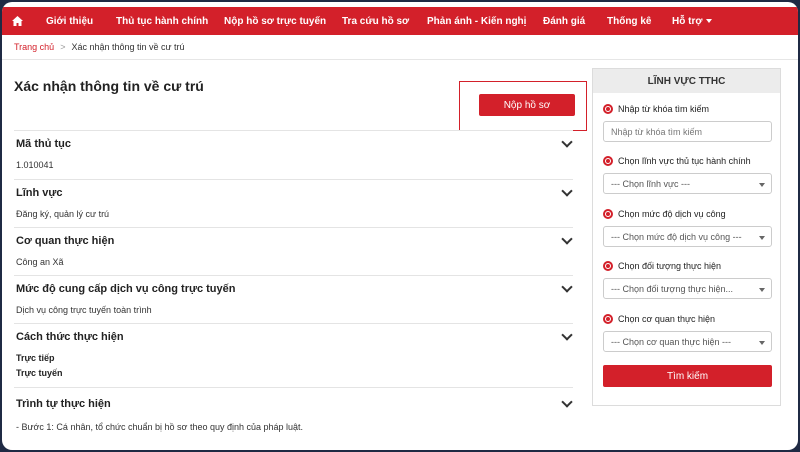  Describe the element at coordinates (293, 251) in the screenshot. I see `section-agency: Cơ quan thực hiện Công an Xã` at that location.